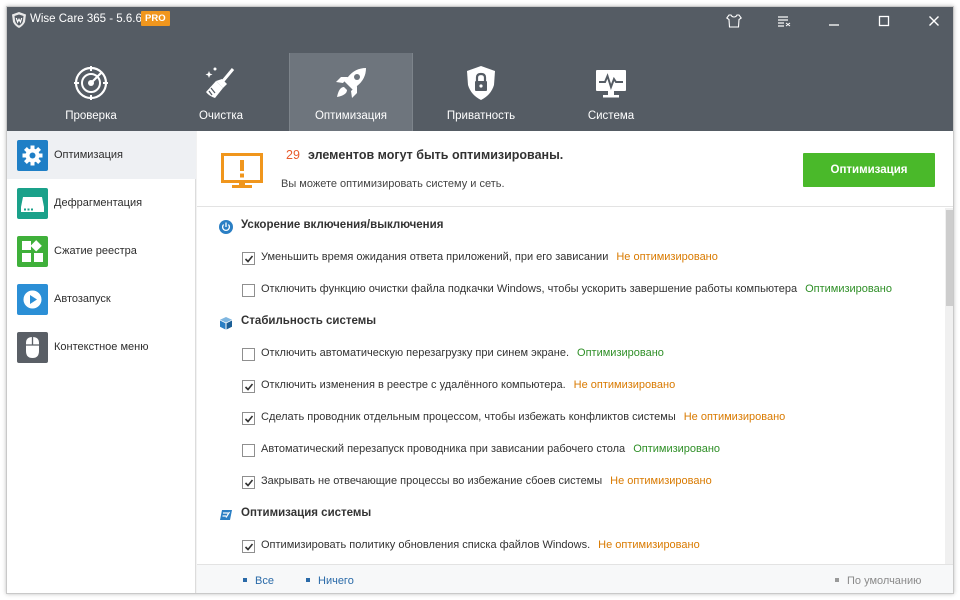  Describe the element at coordinates (611, 84) in the screenshot. I see `monitor-icon` at that location.